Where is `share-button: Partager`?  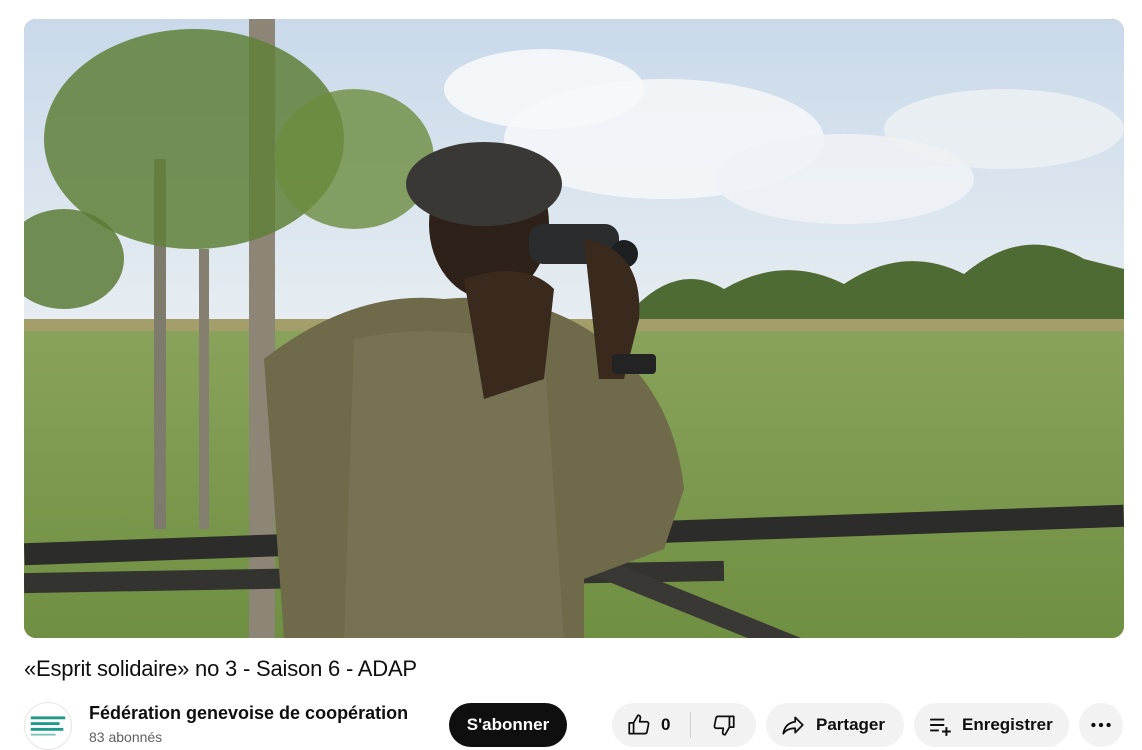
share-button: Partager is located at coordinates (835, 725).